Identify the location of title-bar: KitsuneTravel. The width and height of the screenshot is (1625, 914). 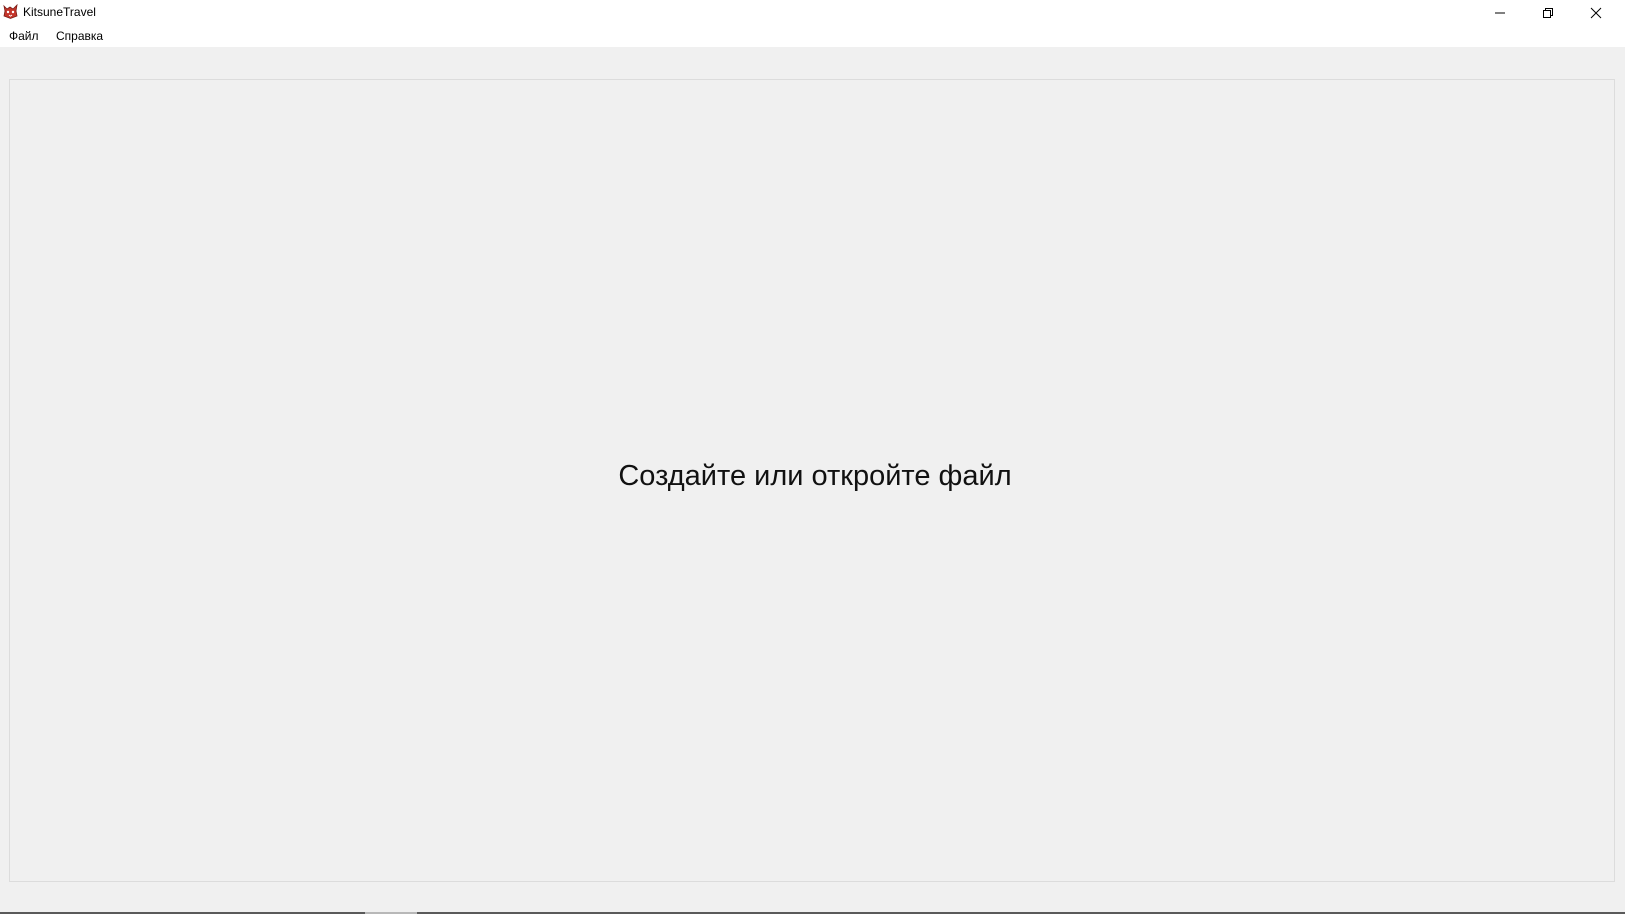
(812, 12).